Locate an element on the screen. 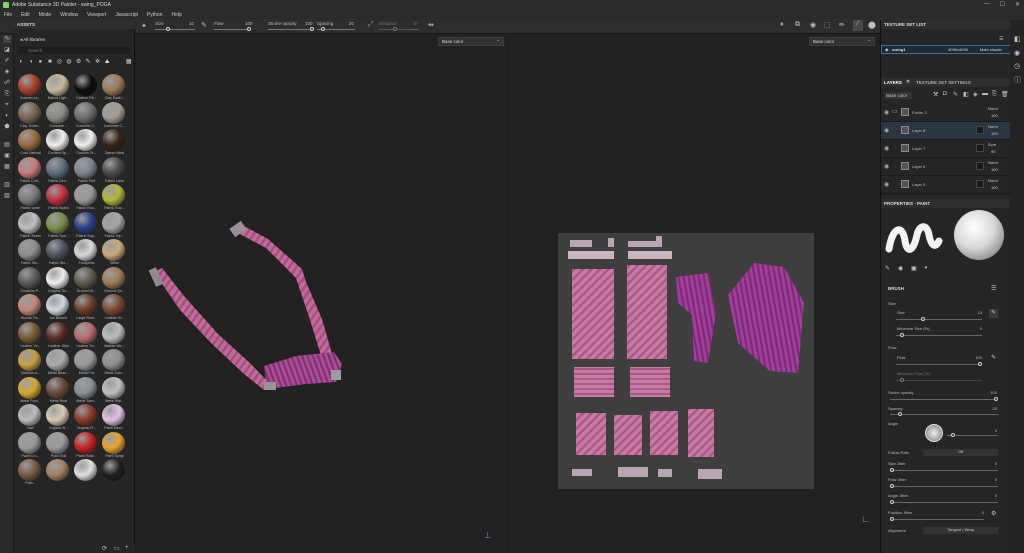 The image size is (1024, 553). flow-pressure-icon: ✎ is located at coordinates (993, 357).